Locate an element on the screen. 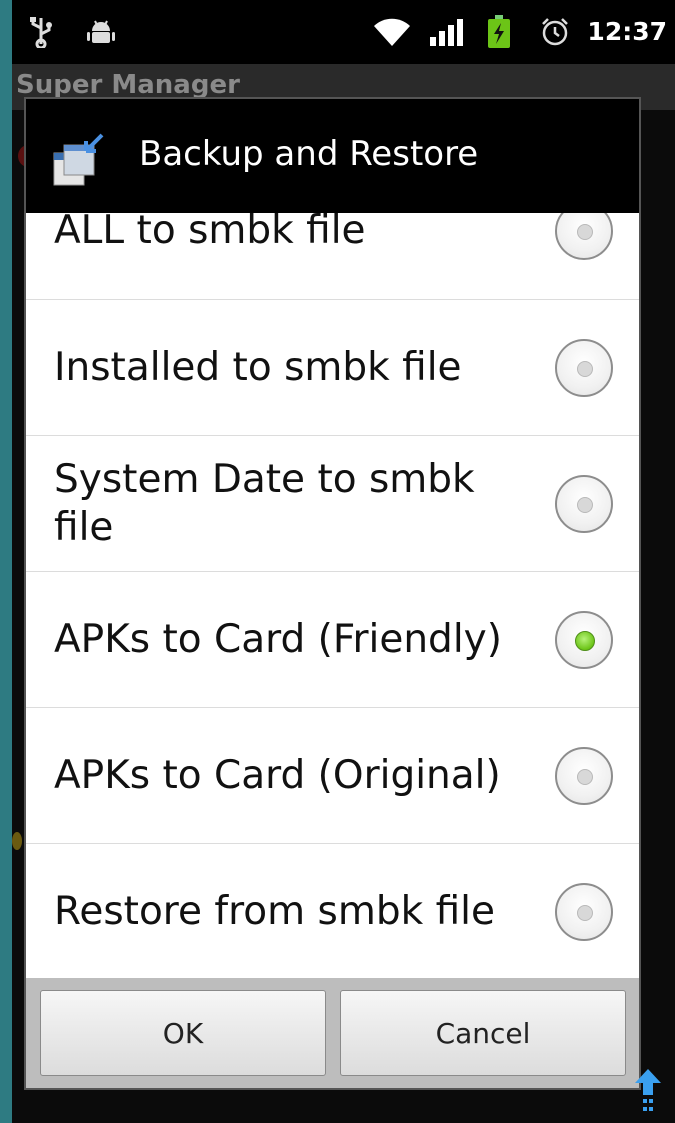 The height and width of the screenshot is (1123, 675). background-decoration is located at coordinates (17, 841).